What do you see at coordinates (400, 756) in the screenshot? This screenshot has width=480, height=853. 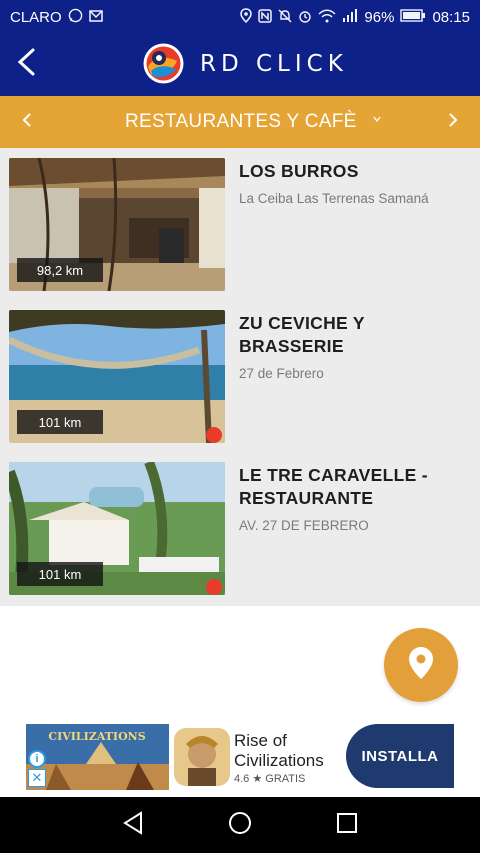 I see `install-button: INSTALLA` at bounding box center [400, 756].